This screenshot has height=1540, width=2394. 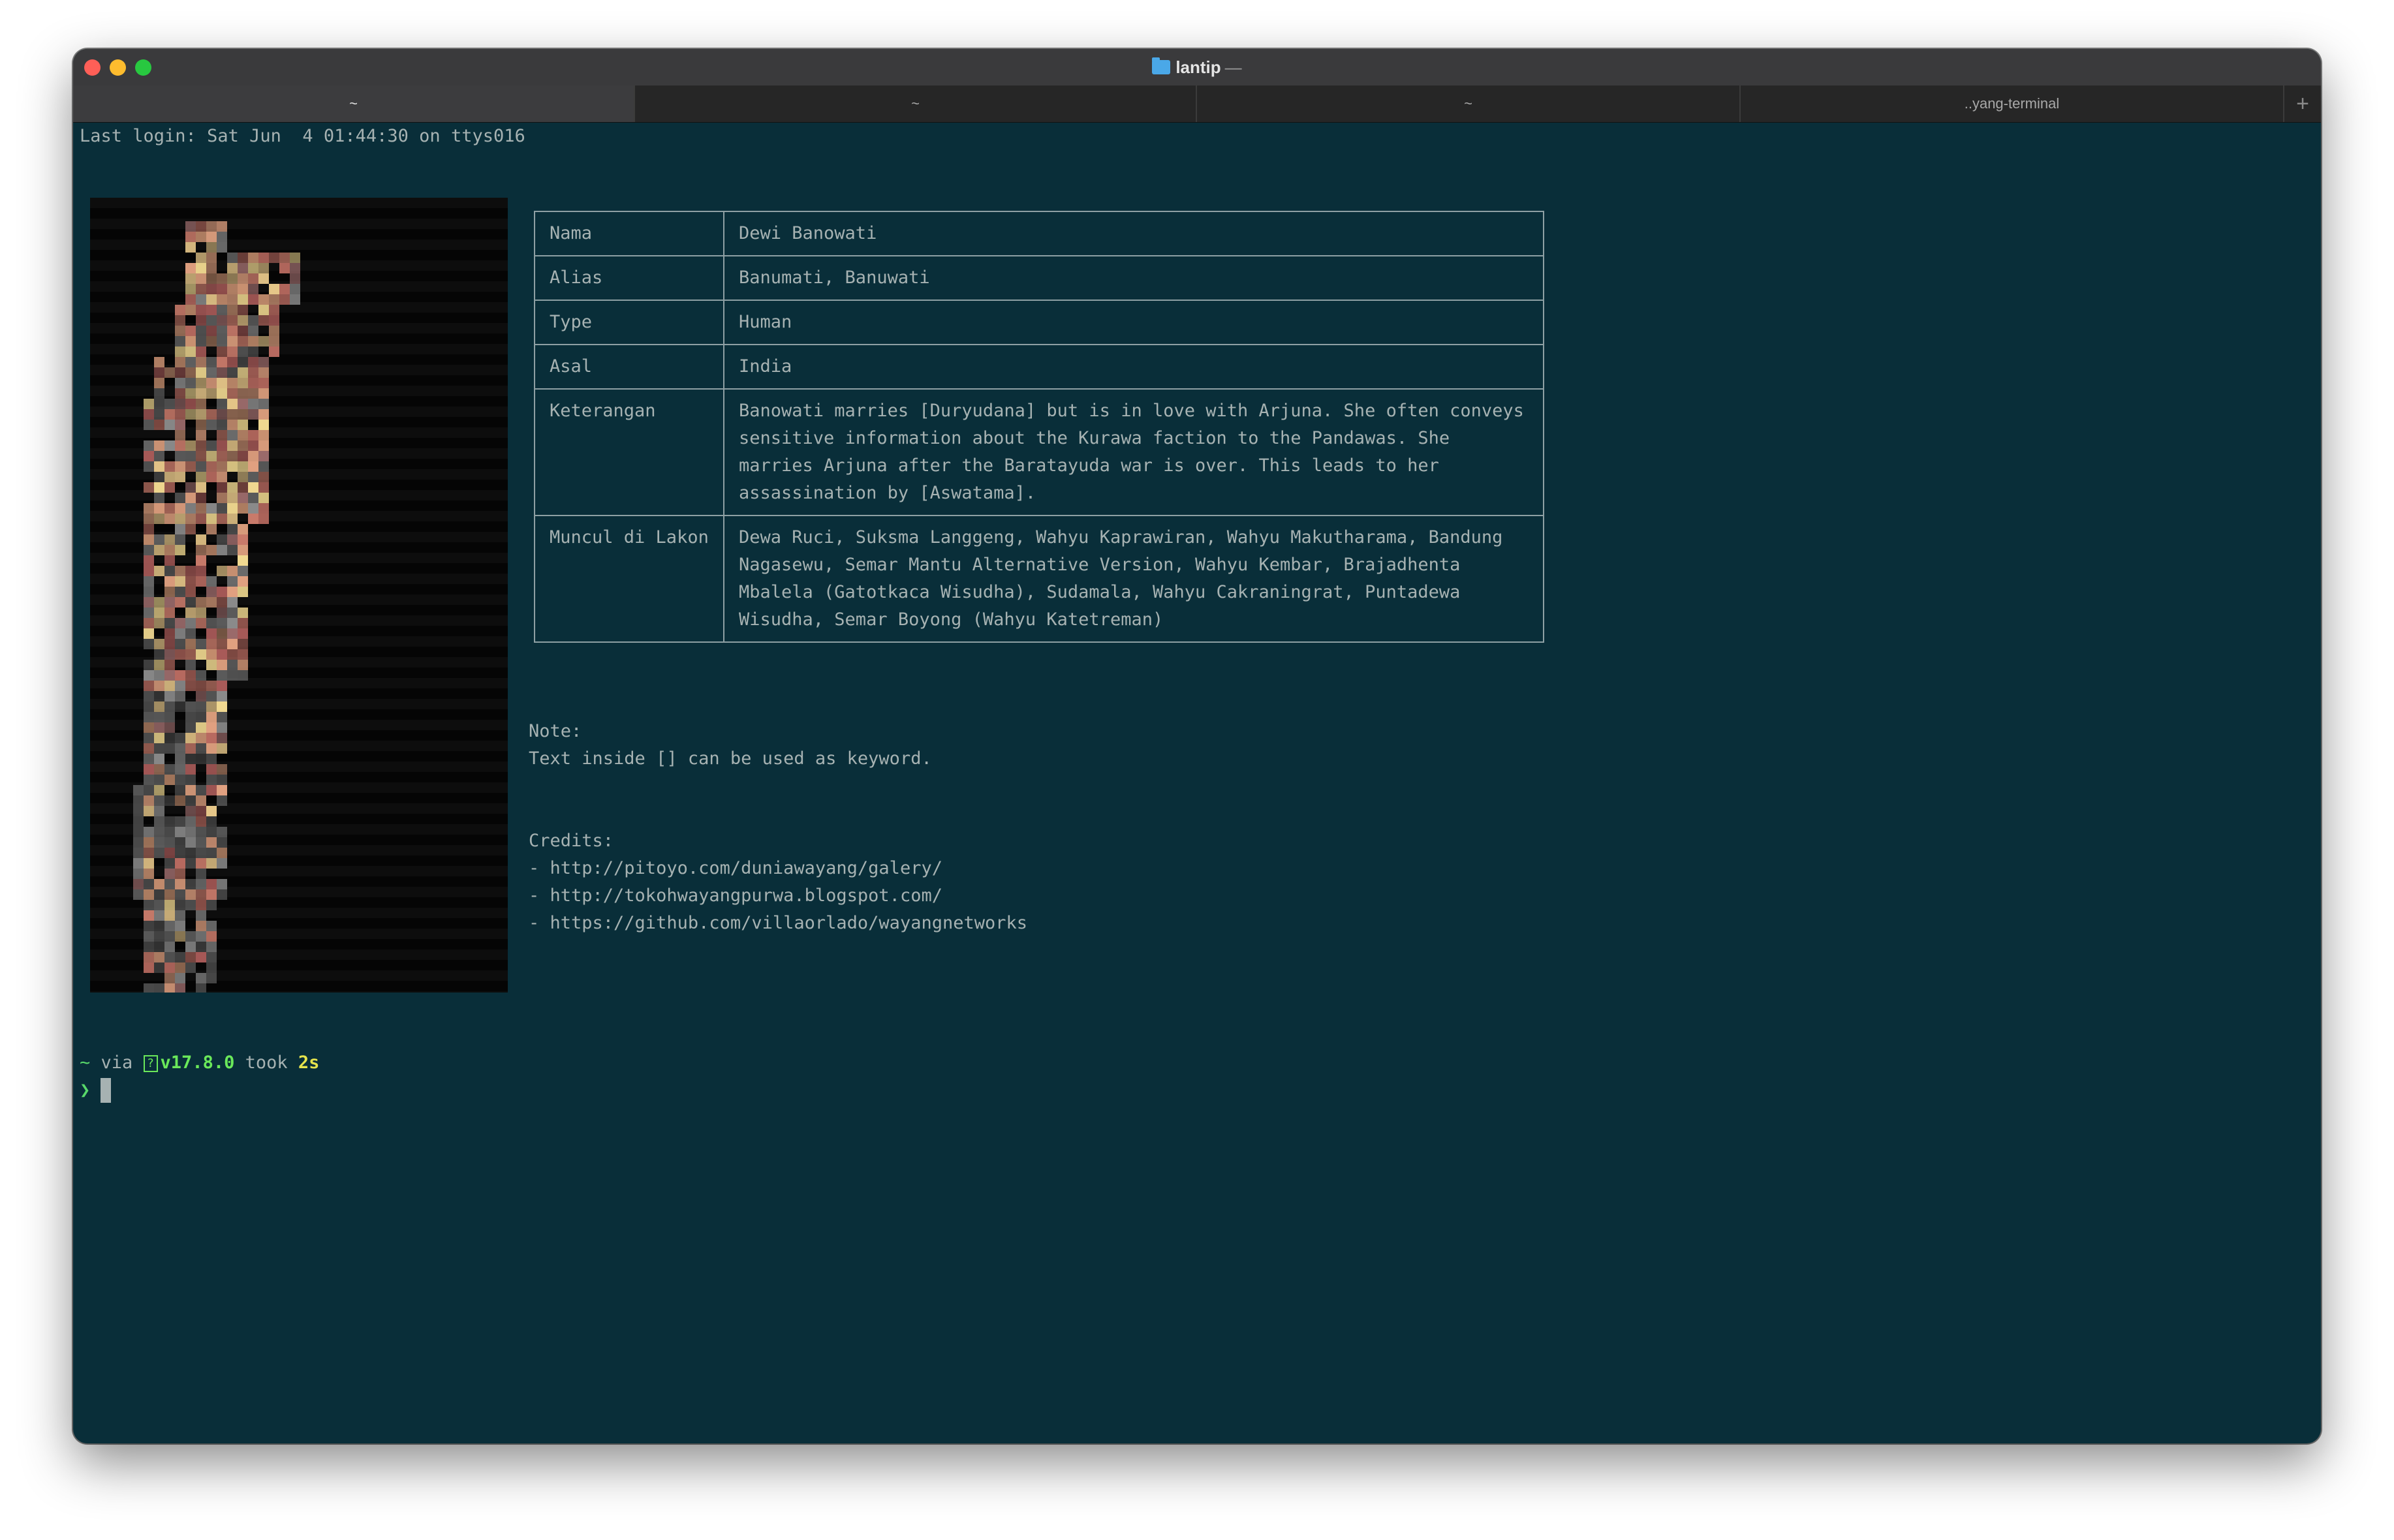 What do you see at coordinates (1133, 234) in the screenshot?
I see `row-value: Dewi Banowati` at bounding box center [1133, 234].